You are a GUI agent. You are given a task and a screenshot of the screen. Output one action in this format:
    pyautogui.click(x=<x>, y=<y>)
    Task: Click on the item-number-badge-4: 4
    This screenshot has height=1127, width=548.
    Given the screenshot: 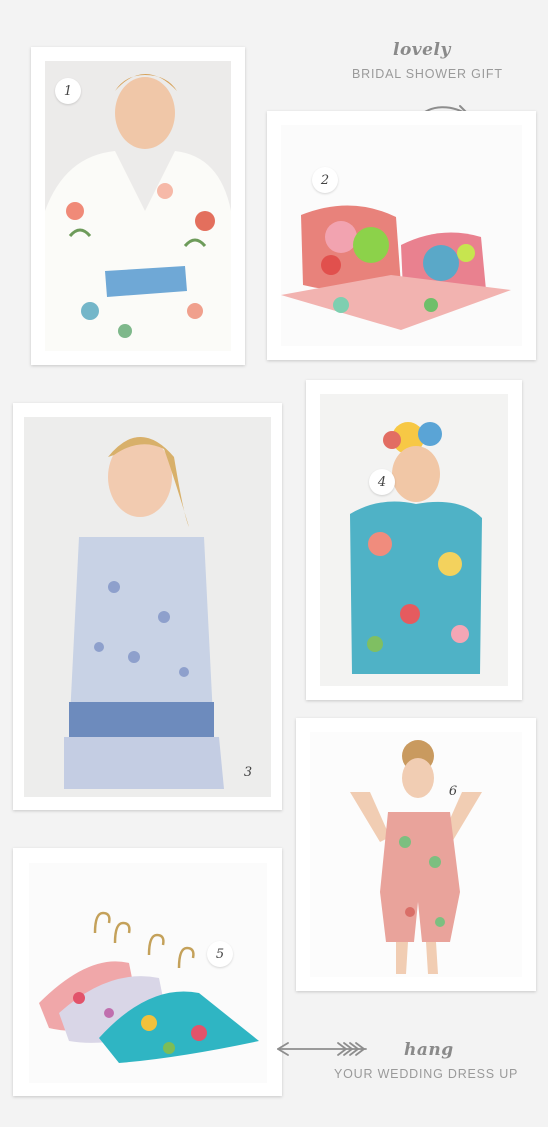 What is the action you would take?
    pyautogui.click(x=382, y=482)
    